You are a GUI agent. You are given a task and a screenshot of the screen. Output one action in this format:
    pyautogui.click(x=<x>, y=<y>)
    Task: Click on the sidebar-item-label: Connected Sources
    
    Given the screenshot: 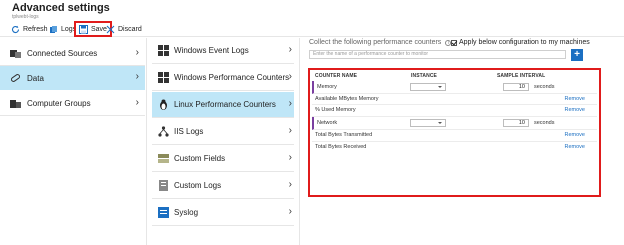 What is the action you would take?
    pyautogui.click(x=62, y=53)
    